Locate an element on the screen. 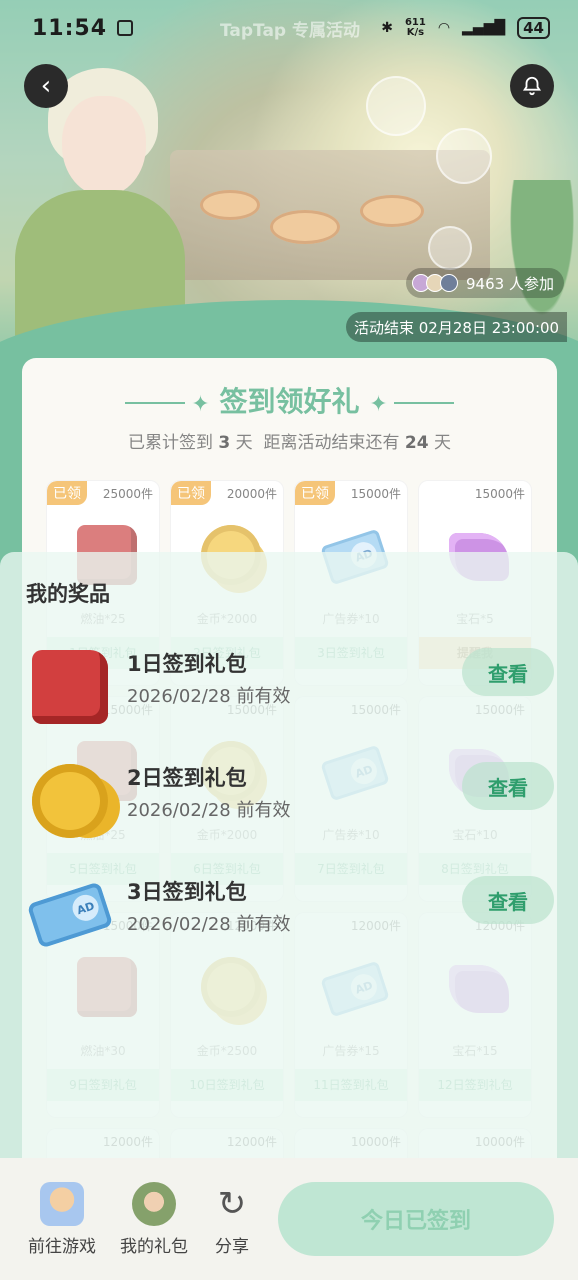 The width and height of the screenshot is (578, 1280). ad-ticket-icon is located at coordinates (70, 915).